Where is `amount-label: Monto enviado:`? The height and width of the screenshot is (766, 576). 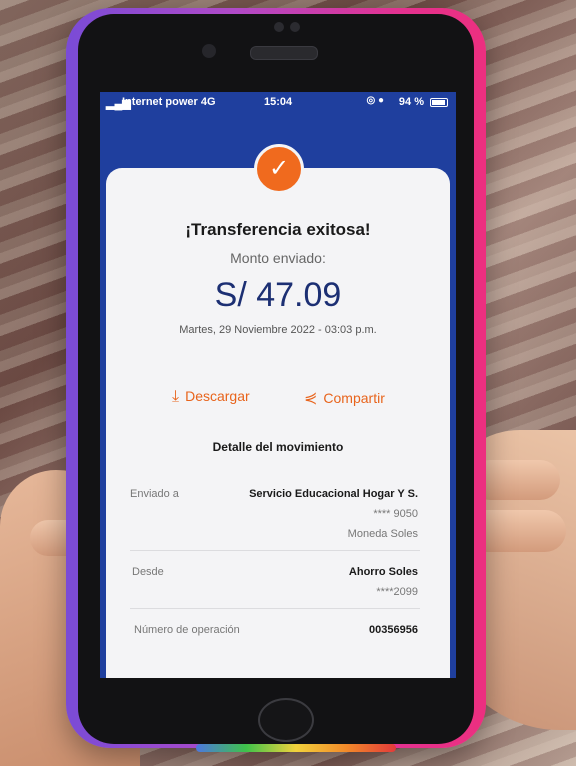 amount-label: Monto enviado: is located at coordinates (278, 258).